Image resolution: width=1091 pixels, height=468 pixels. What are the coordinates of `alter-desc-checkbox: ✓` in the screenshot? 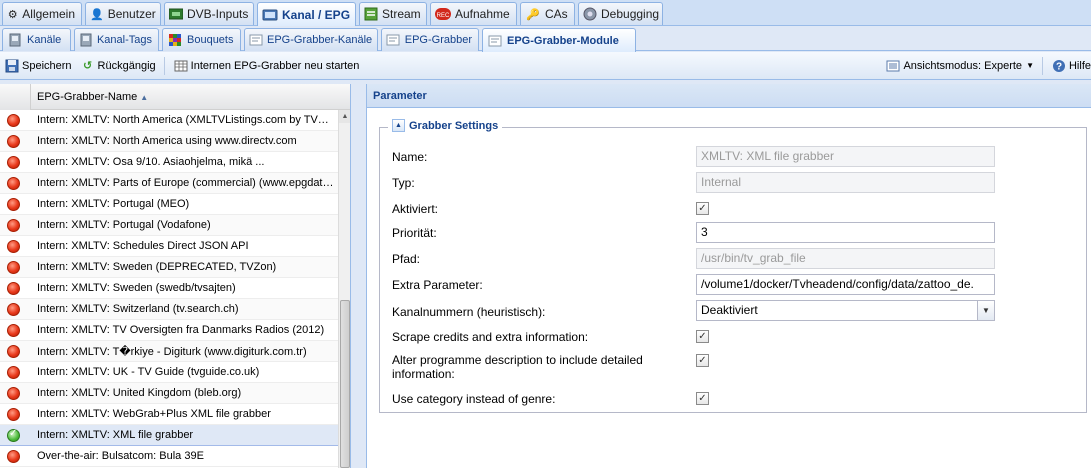 It's located at (702, 360).